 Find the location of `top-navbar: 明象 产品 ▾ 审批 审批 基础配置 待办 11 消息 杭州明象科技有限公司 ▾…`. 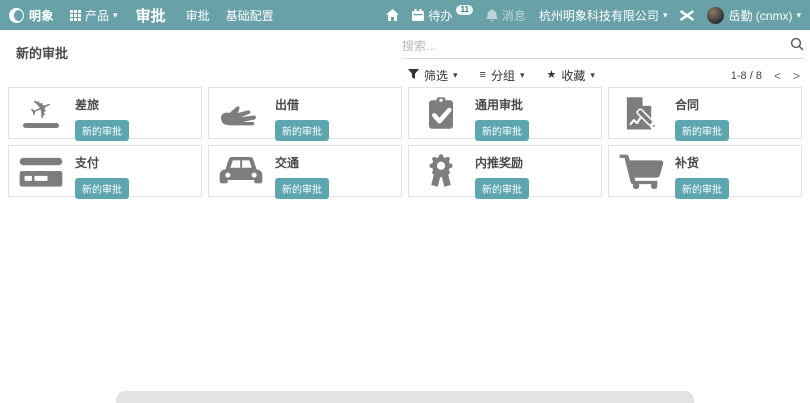

top-navbar: 明象 产品 ▾ 审批 审批 基础配置 待办 11 消息 杭州明象科技有限公司 ▾… is located at coordinates (405, 15).